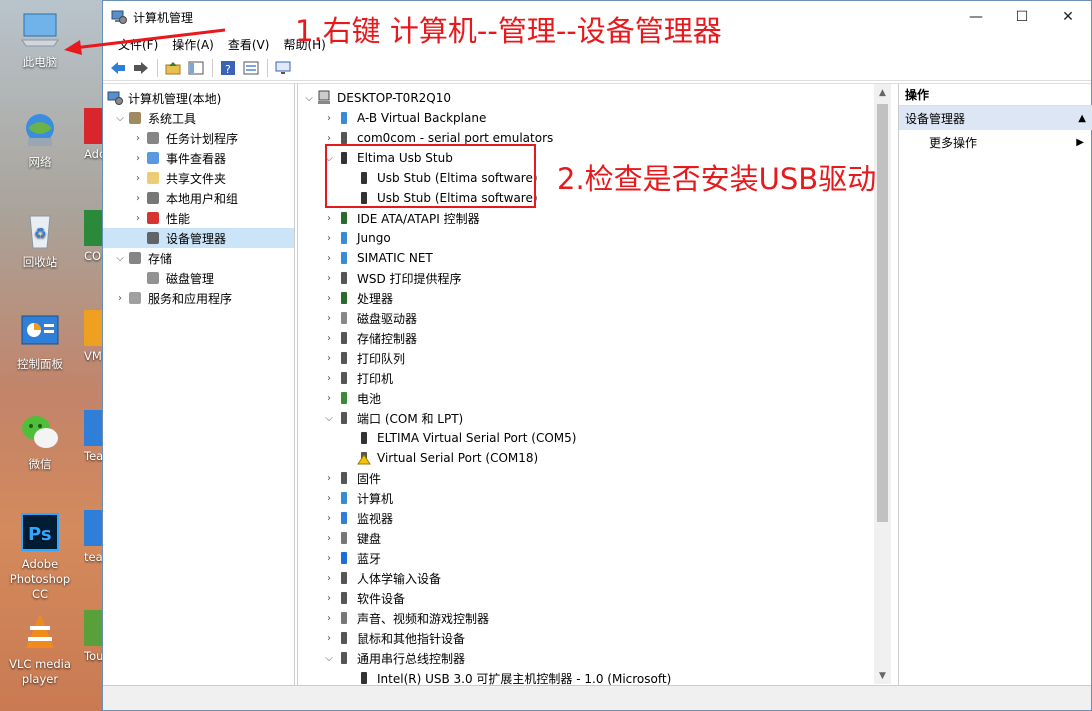 This screenshot has width=1092, height=711. What do you see at coordinates (40, 432) in the screenshot?
I see `wechat-icon` at bounding box center [40, 432].